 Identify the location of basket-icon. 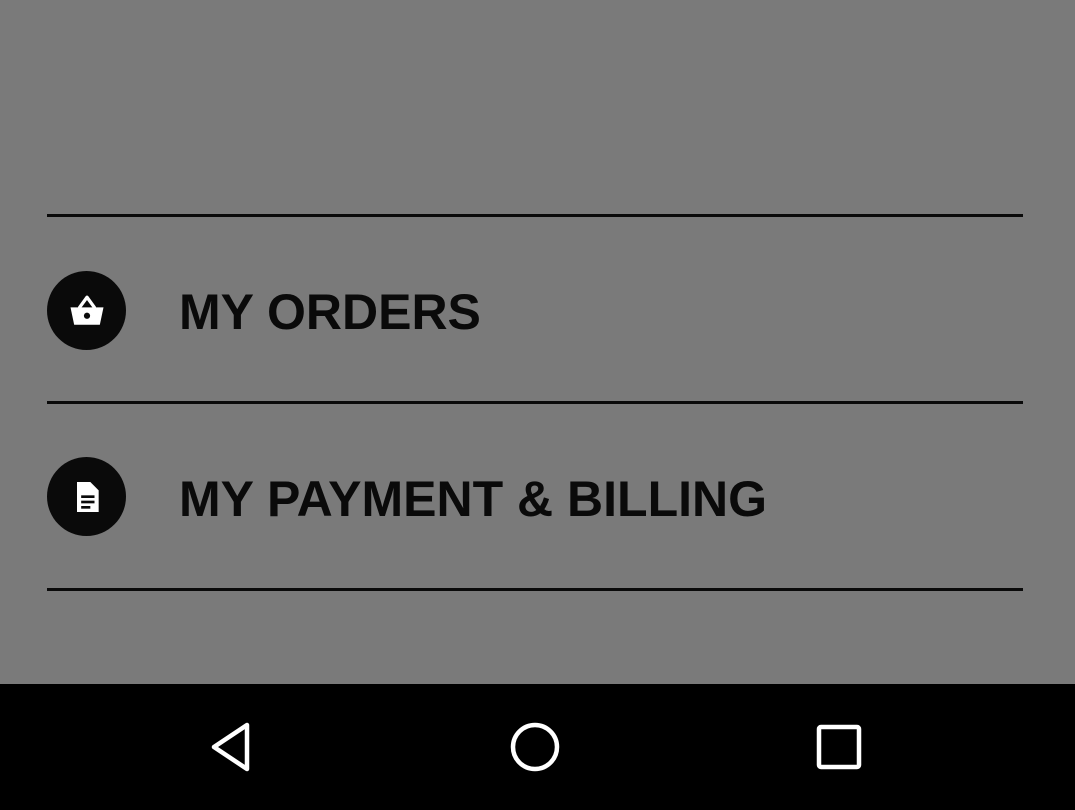
(86, 310).